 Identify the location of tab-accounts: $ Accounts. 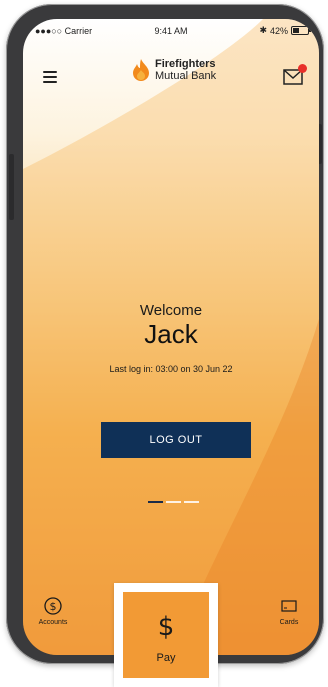
(53, 611).